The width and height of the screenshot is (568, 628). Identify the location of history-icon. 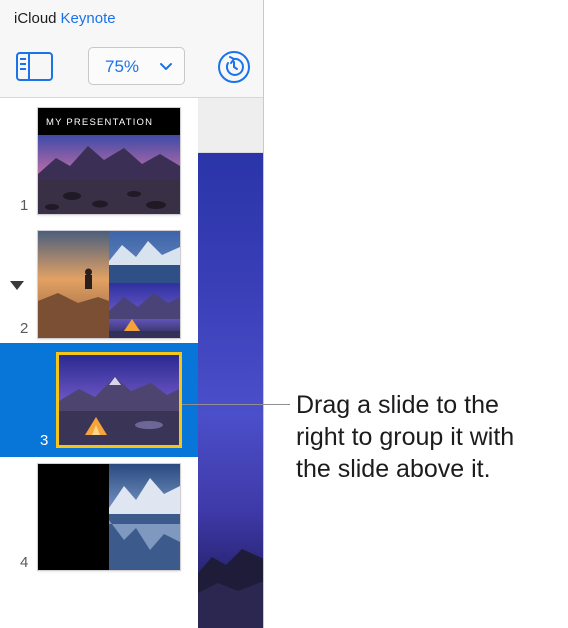
(234, 67).